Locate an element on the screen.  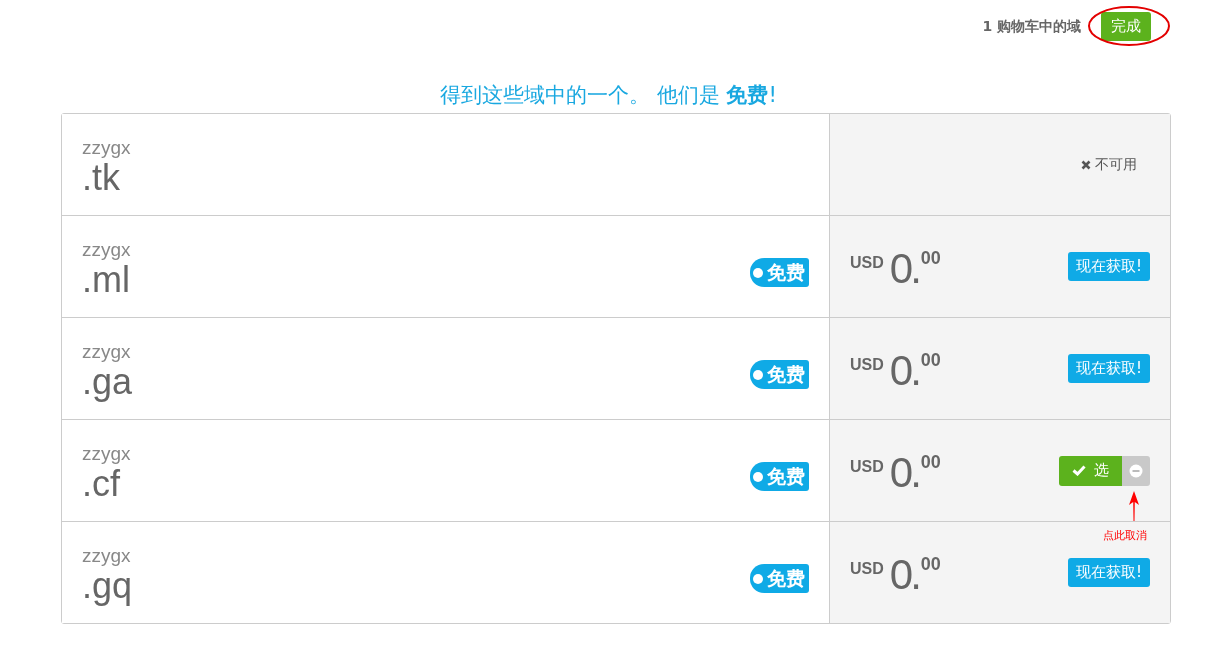
domain-extension: .cf is located at coordinates (101, 484).